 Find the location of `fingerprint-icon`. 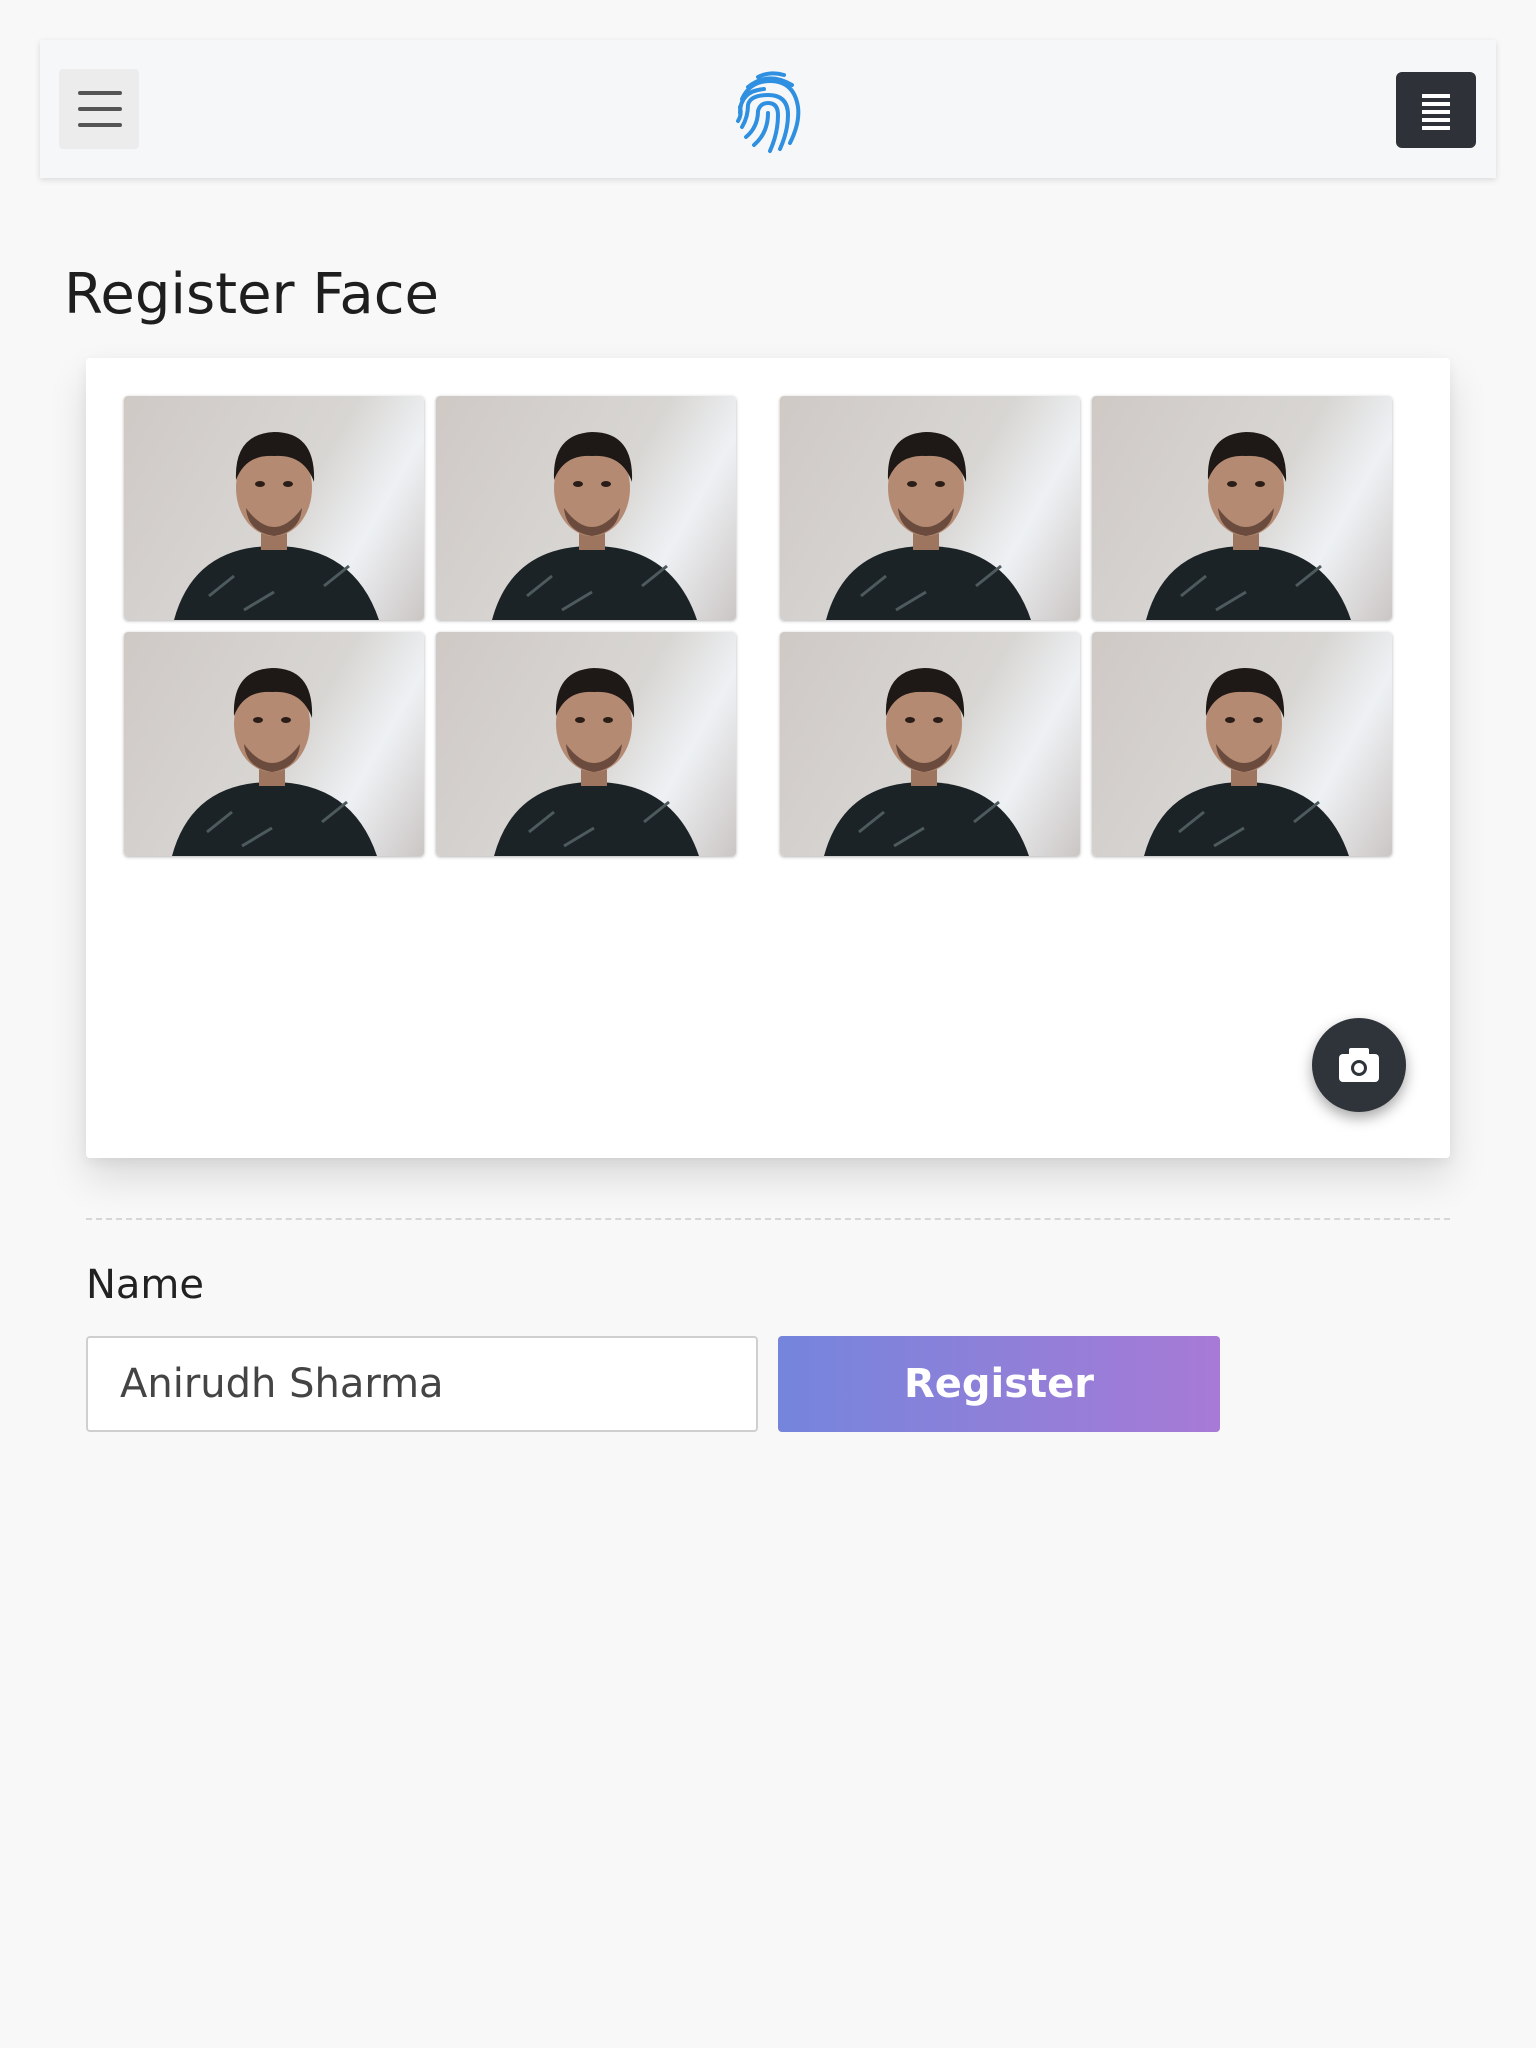

fingerprint-icon is located at coordinates (770, 111).